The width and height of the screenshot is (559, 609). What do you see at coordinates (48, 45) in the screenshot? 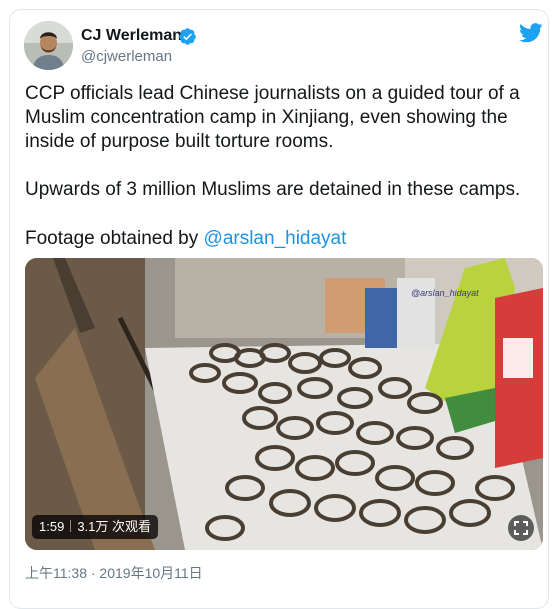
I see `author-avatar` at bounding box center [48, 45].